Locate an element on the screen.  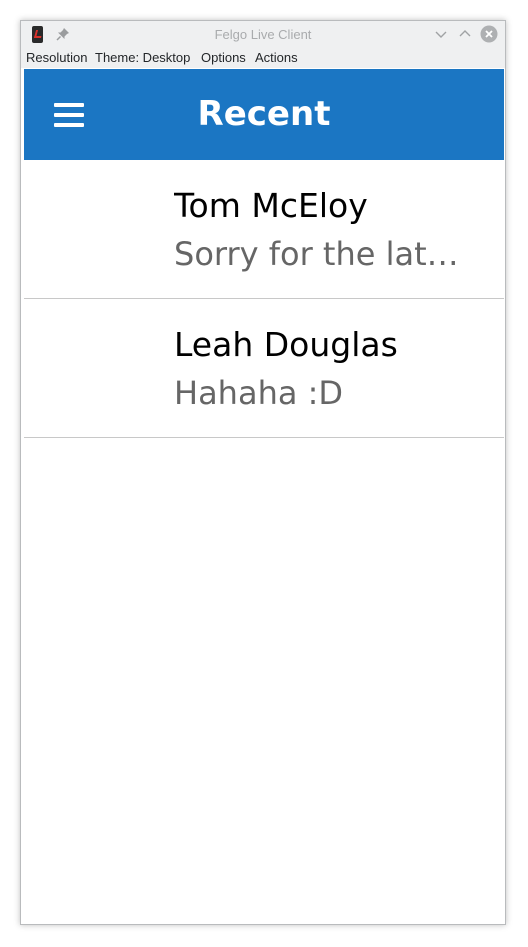
app-bar: Recent is located at coordinates (264, 114).